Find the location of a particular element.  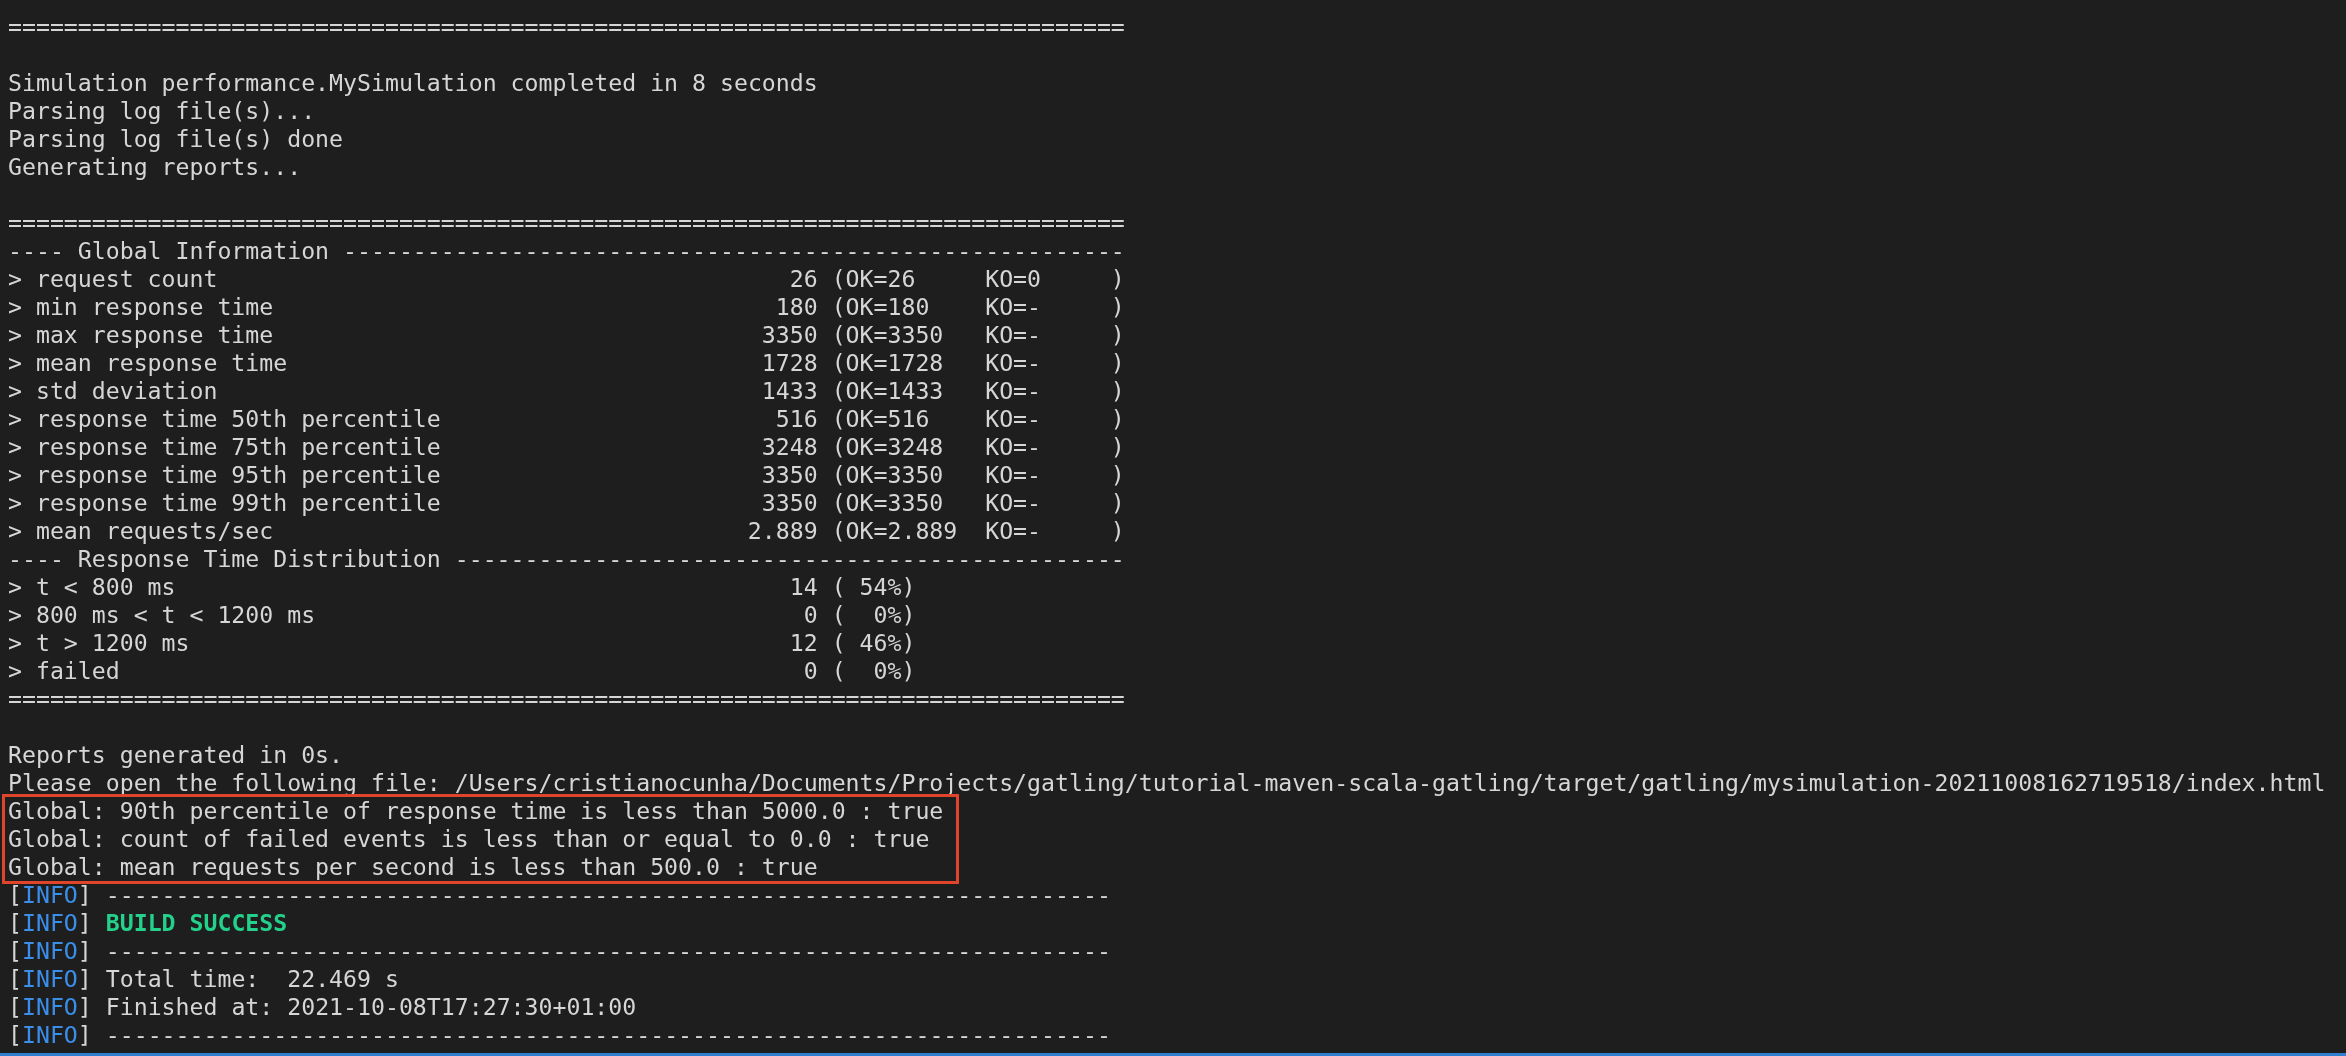

terminal-line: Simulation performance.MySimulation completed in 8 seconds is located at coordinates (413, 83).